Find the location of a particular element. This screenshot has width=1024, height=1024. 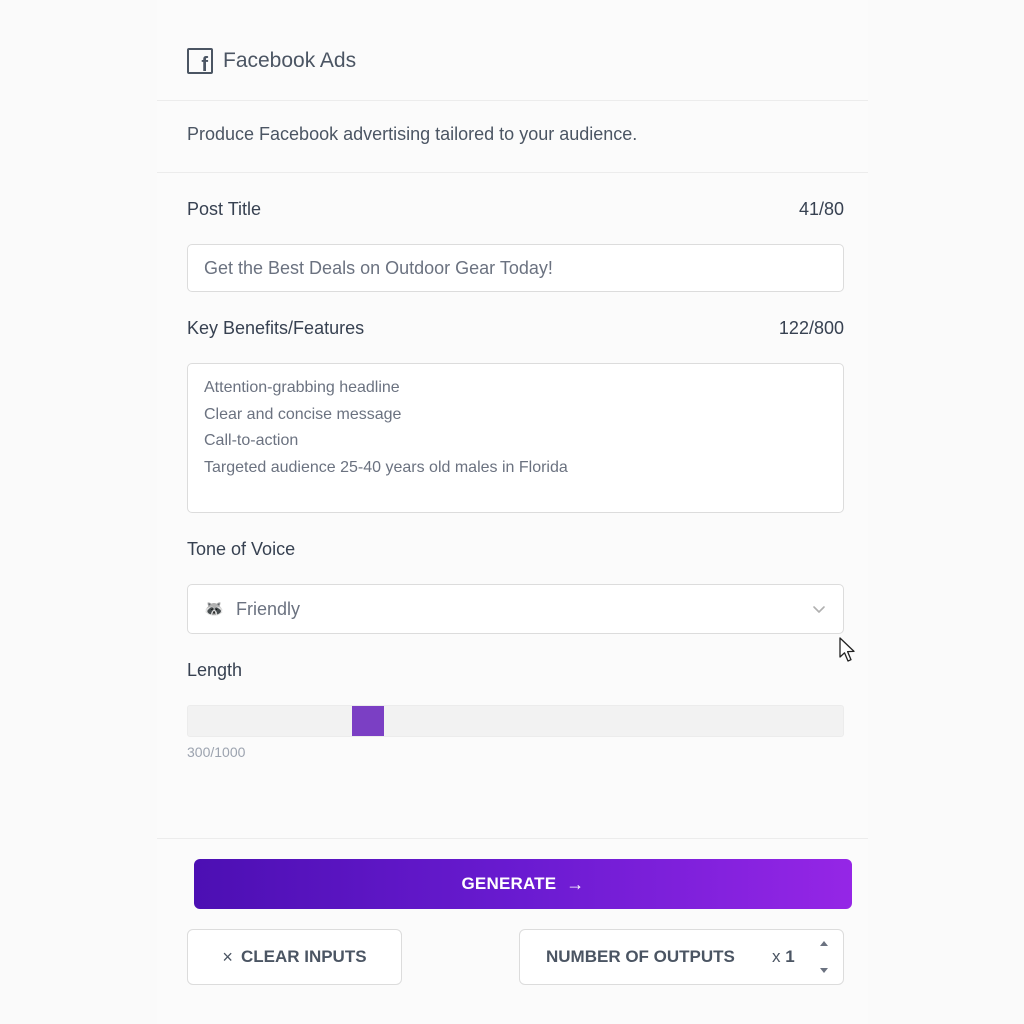

header: f Facebook Ads is located at coordinates (271, 61).